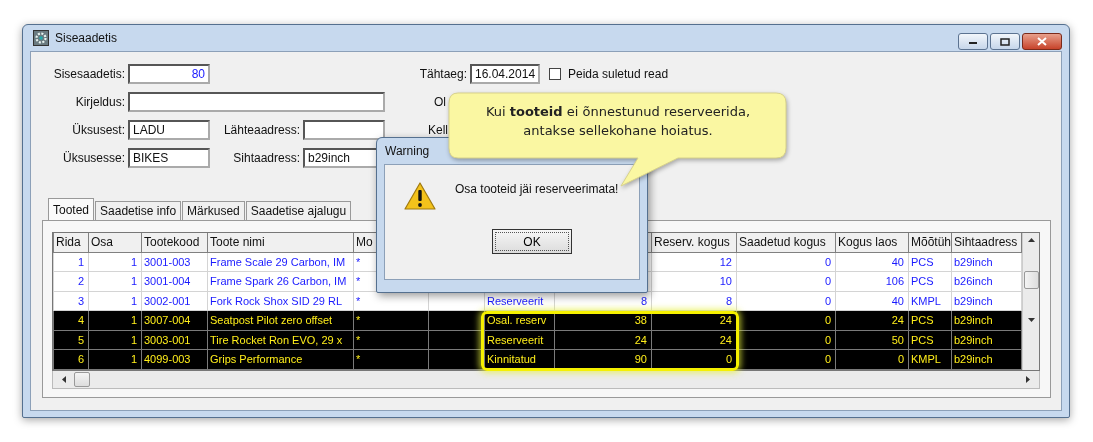  Describe the element at coordinates (786, 242) in the screenshot. I see `column-header: Saadetud kogus` at that location.